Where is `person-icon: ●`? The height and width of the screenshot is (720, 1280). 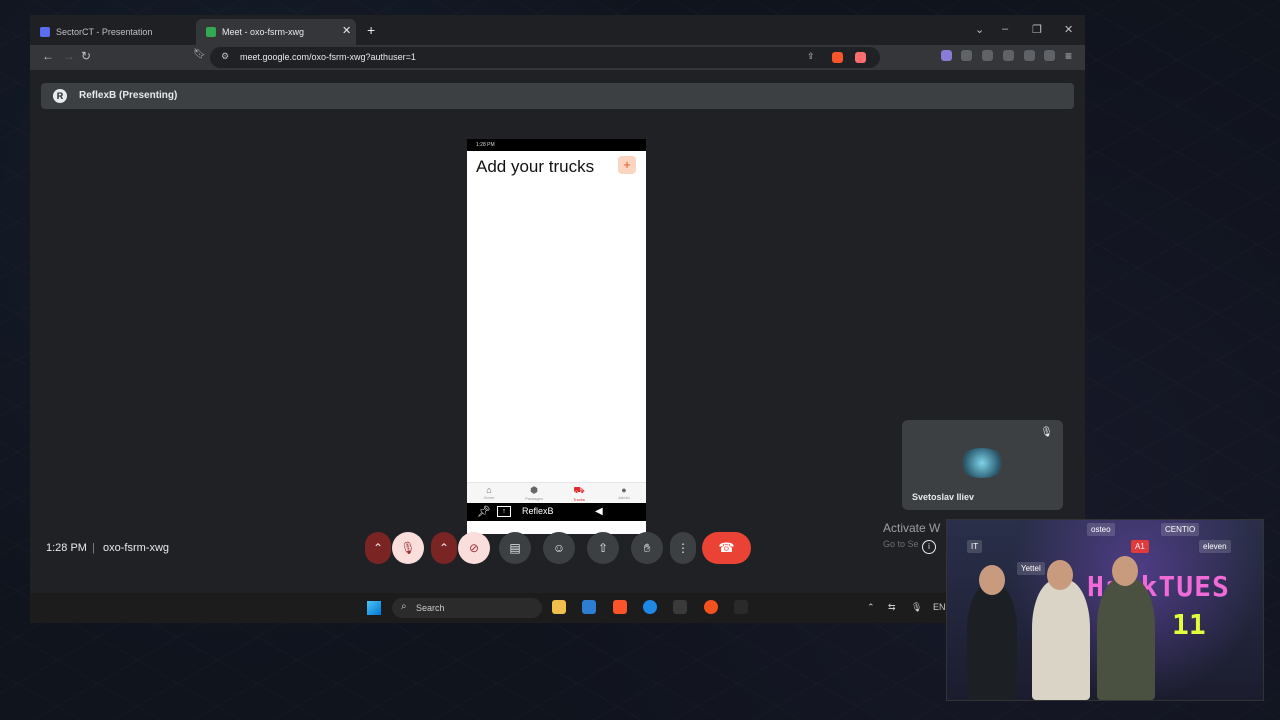 person-icon: ● is located at coordinates (624, 490).